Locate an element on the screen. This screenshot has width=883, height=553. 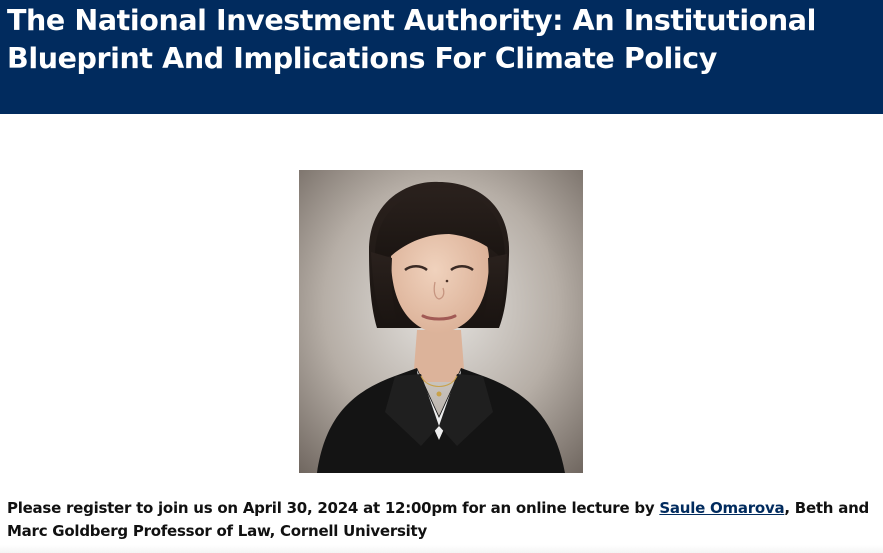
bottom-divider is located at coordinates (441, 549).